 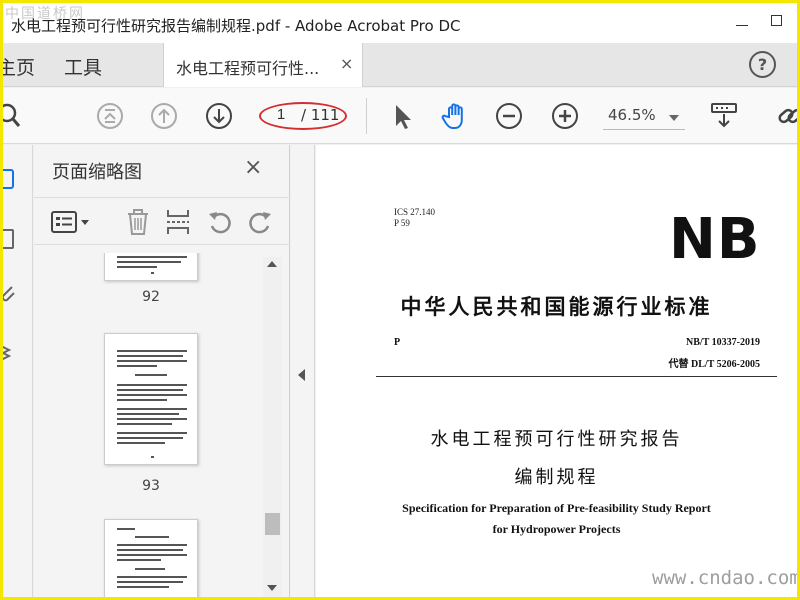 I want to click on classification-mark: P, so click(x=397, y=342).